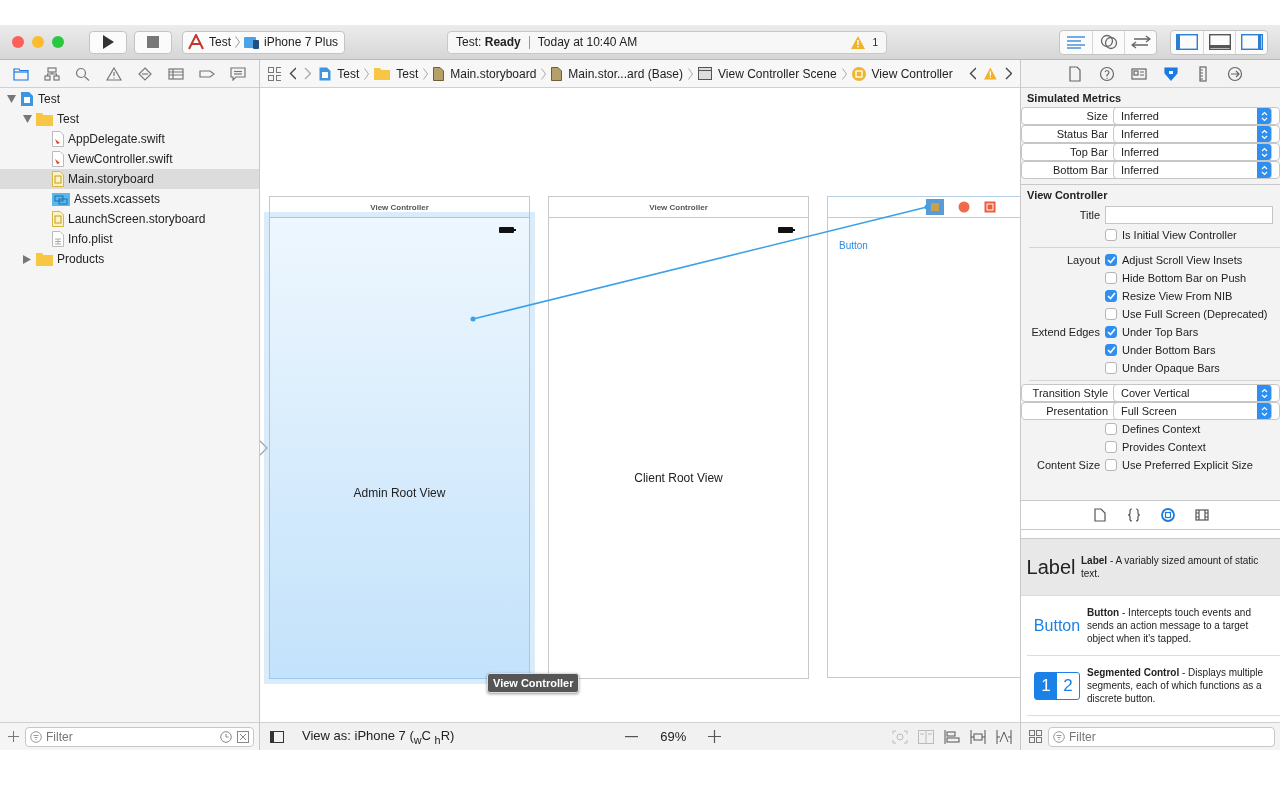 This screenshot has width=1280, height=800. Describe the element at coordinates (264, 42) in the screenshot. I see `scheme-selector: Test iPhone 7 Plus` at that location.